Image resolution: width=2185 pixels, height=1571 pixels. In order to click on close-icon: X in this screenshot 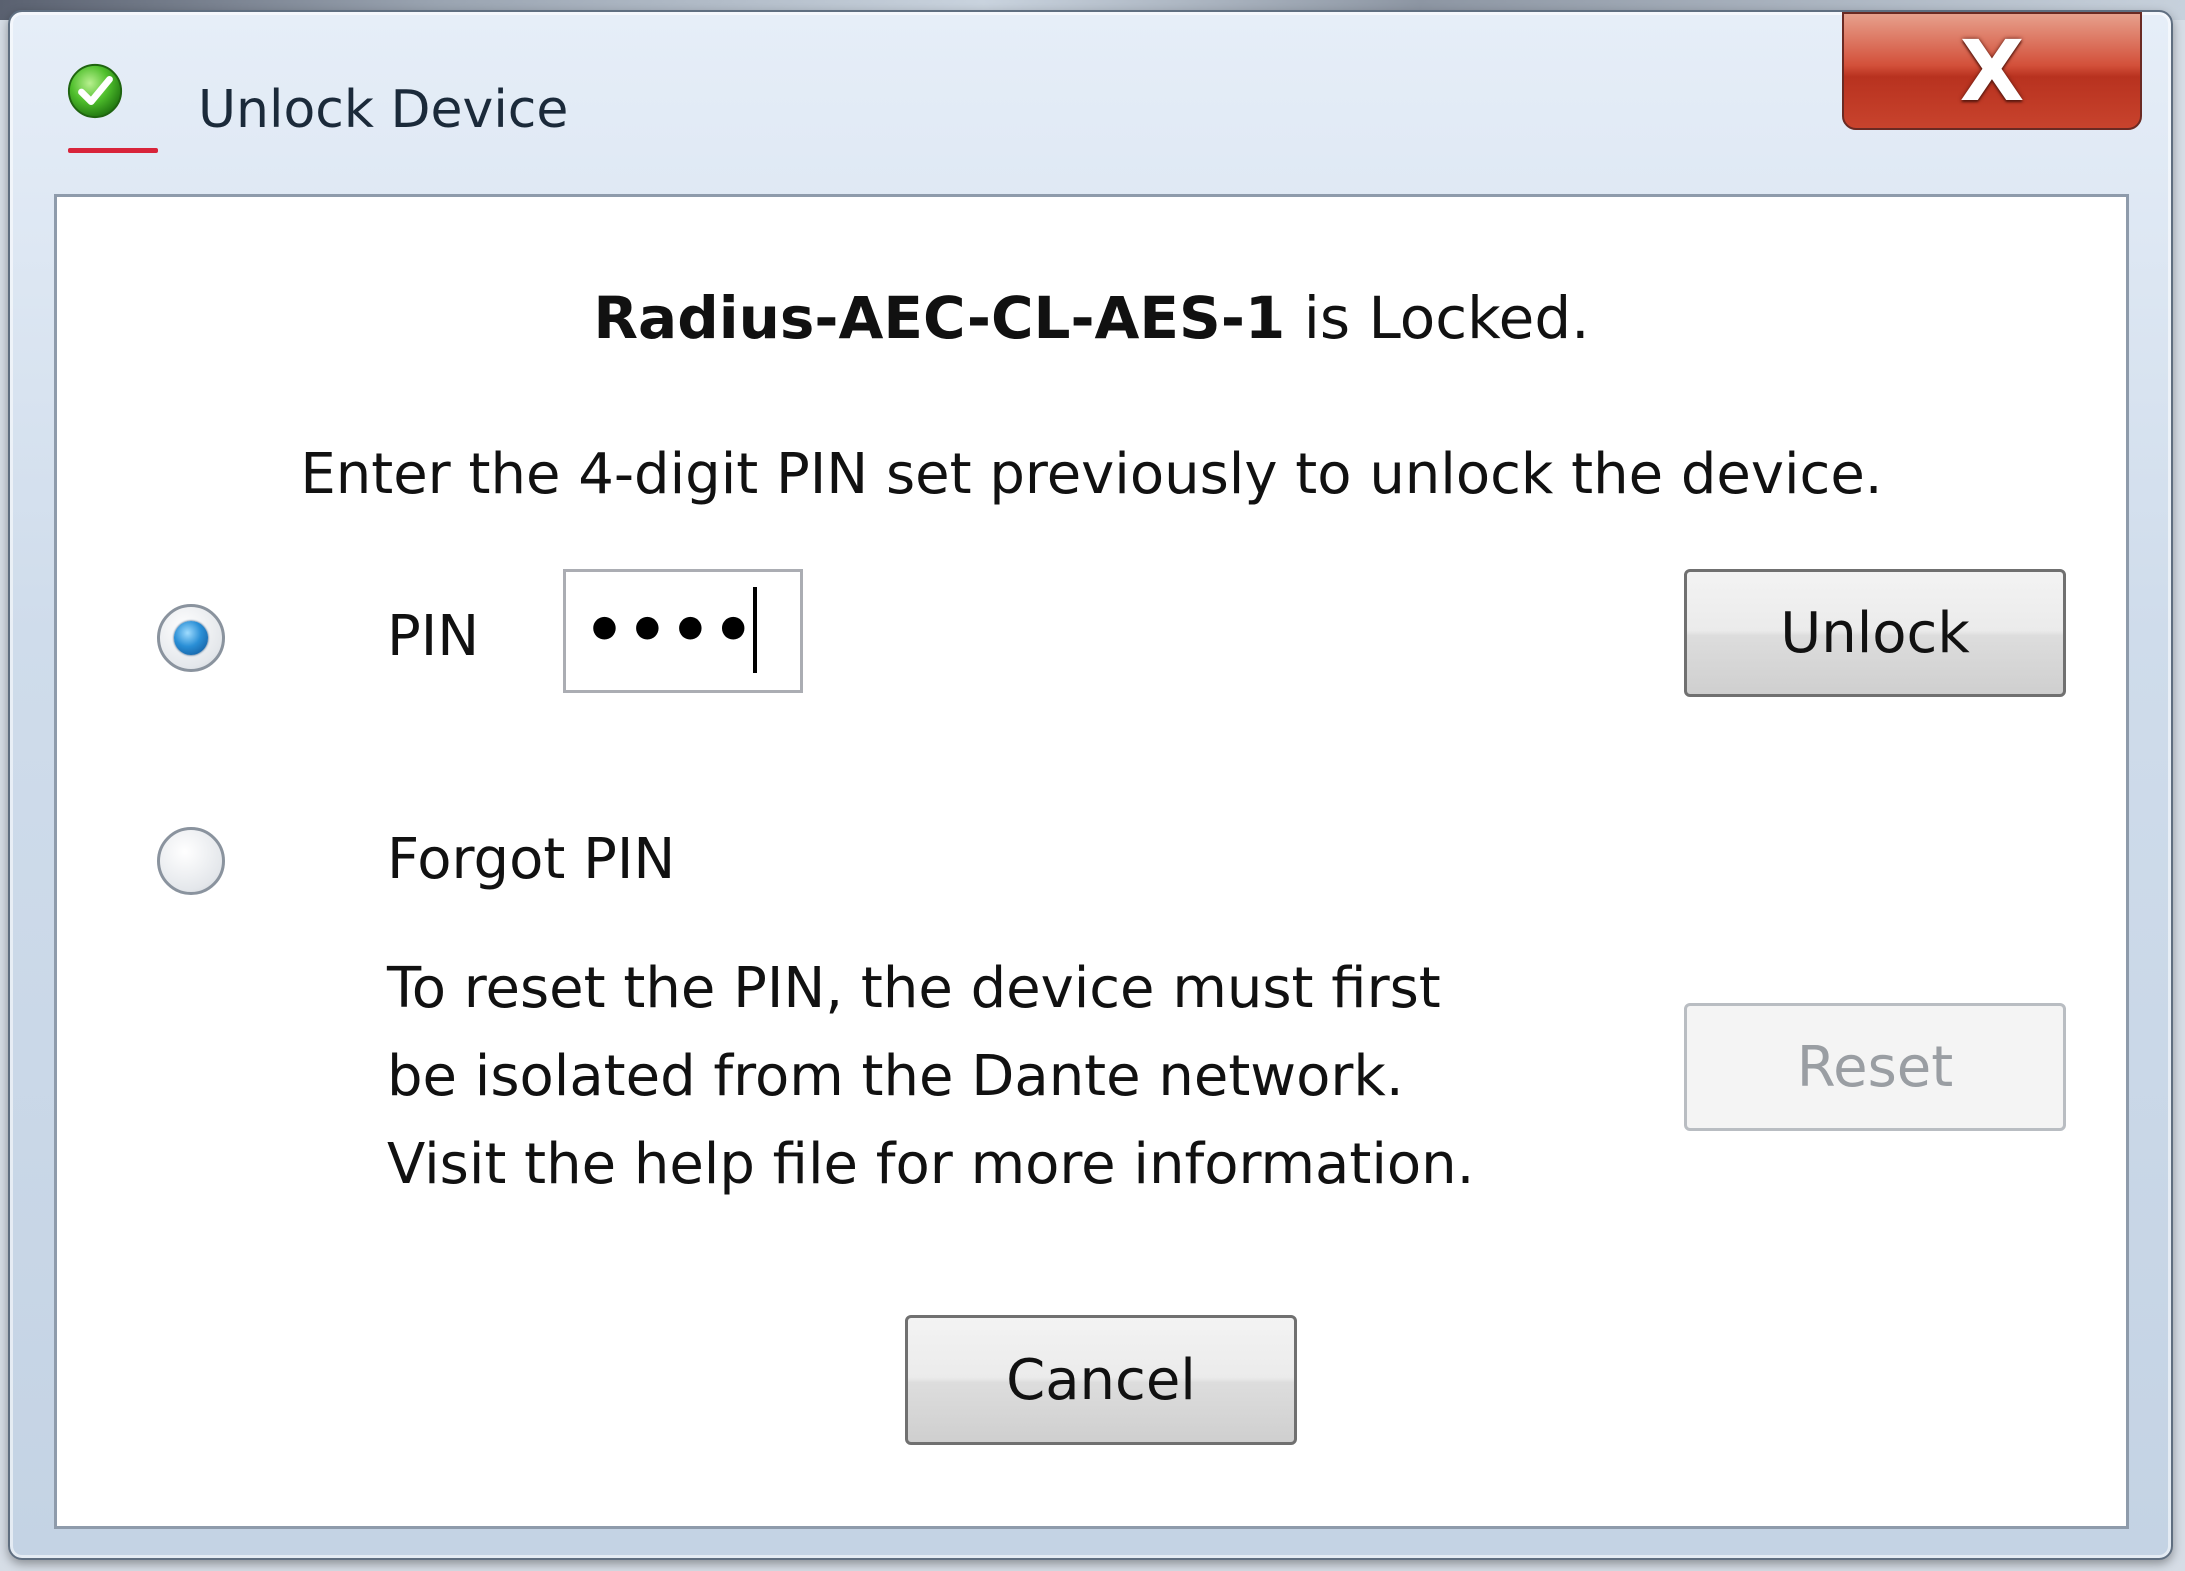, I will do `click(1992, 71)`.